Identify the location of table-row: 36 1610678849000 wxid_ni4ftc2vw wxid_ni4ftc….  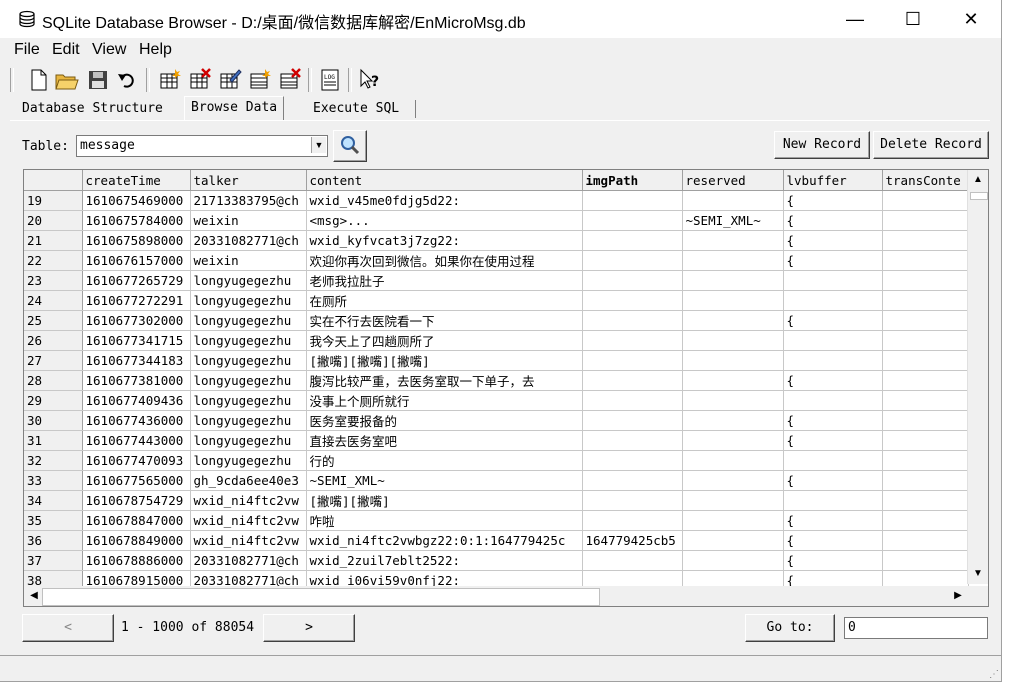
(496, 540).